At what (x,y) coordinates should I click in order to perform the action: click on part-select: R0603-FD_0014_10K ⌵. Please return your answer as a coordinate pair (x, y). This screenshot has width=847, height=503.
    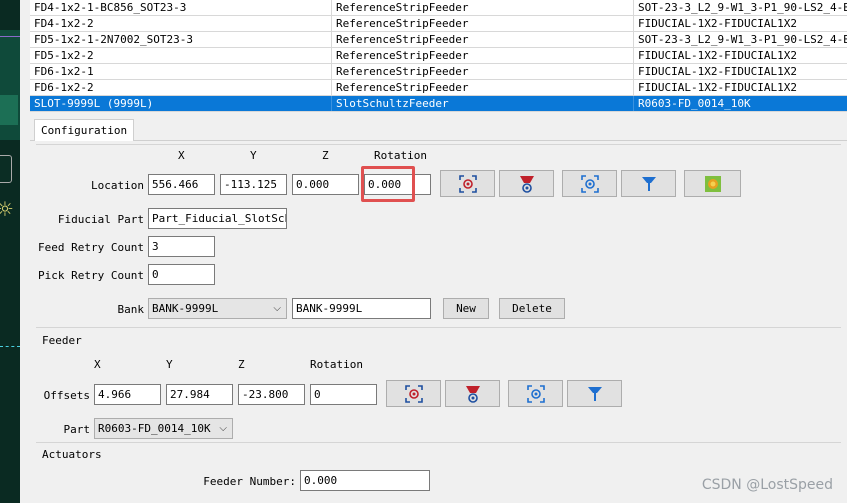
    Looking at the image, I should click on (163, 428).